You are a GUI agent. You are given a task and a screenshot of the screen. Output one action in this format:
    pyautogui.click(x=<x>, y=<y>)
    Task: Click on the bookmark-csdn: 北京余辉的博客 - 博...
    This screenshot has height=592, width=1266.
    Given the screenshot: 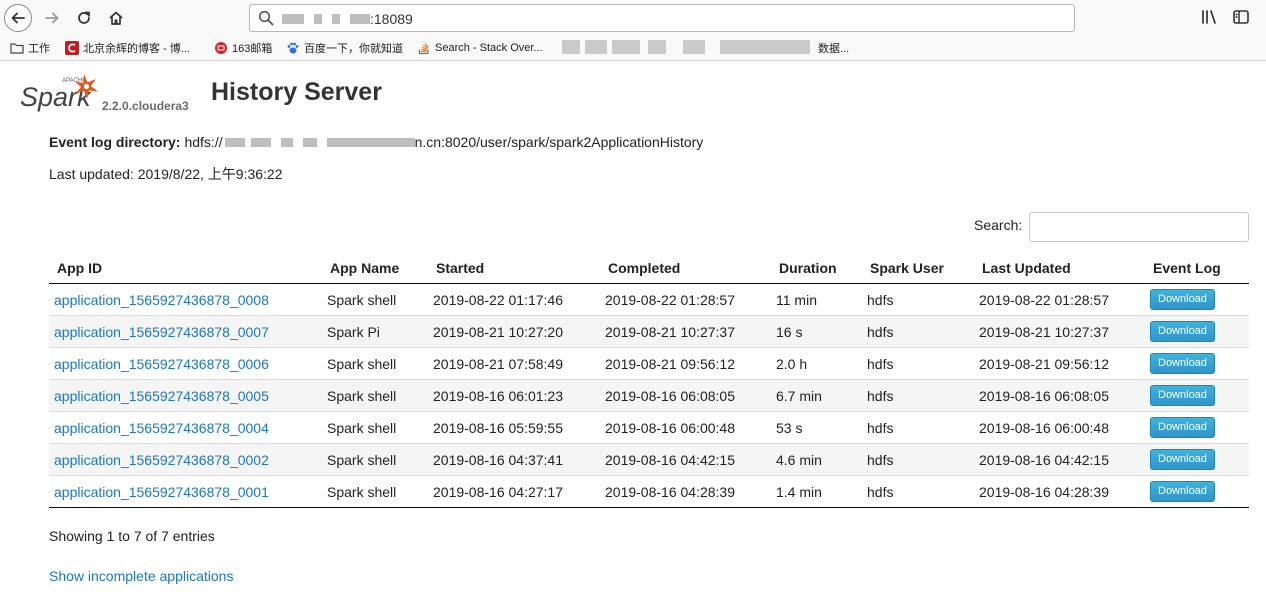 What is the action you would take?
    pyautogui.click(x=127, y=48)
    